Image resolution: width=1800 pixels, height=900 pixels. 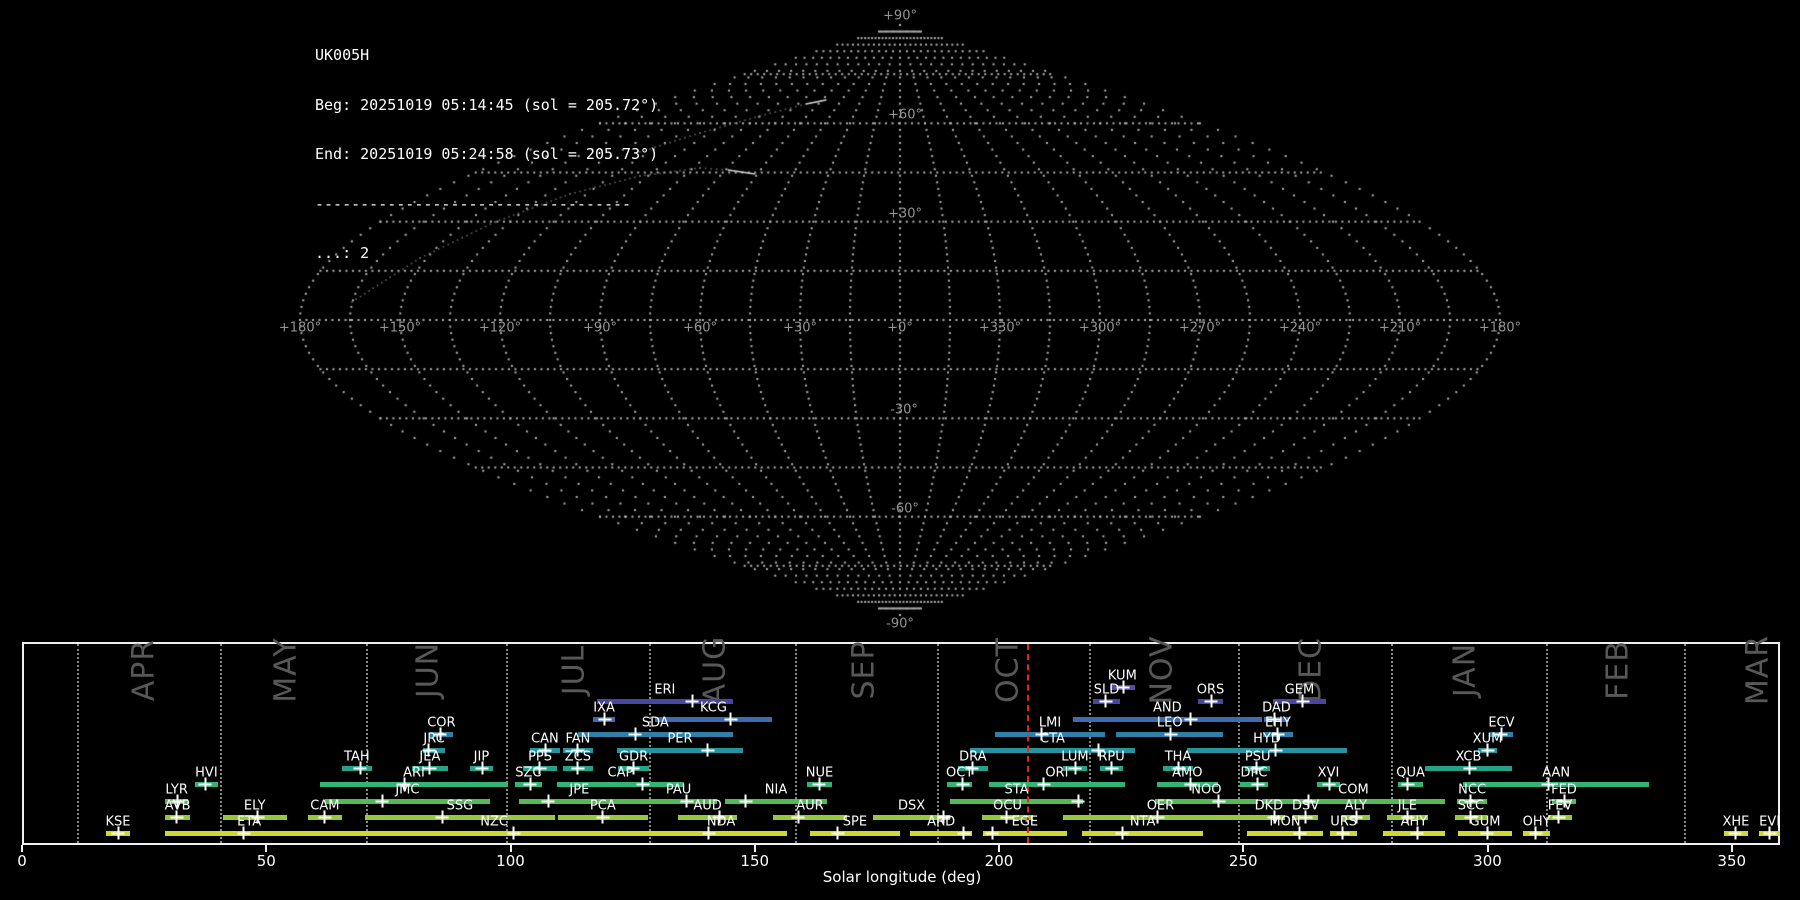 I want to click on shower-code-label: AUR, so click(x=810, y=806).